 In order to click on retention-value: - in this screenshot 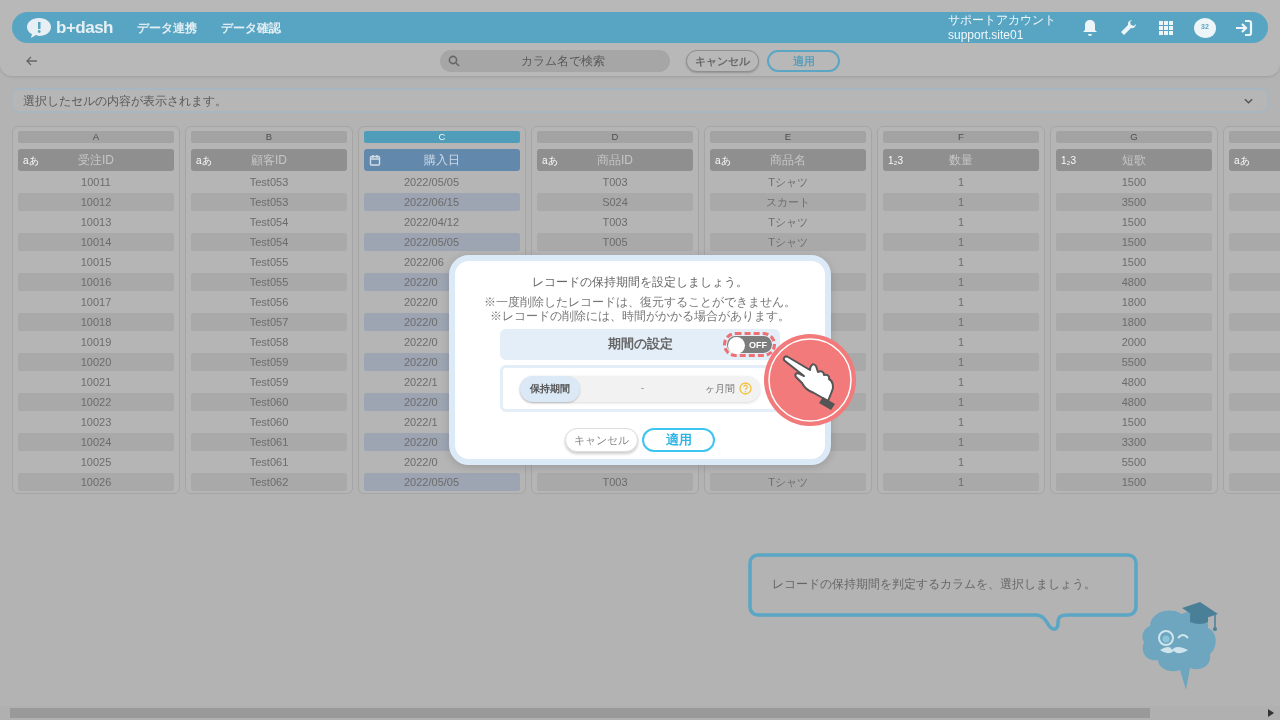, I will do `click(642, 388)`.